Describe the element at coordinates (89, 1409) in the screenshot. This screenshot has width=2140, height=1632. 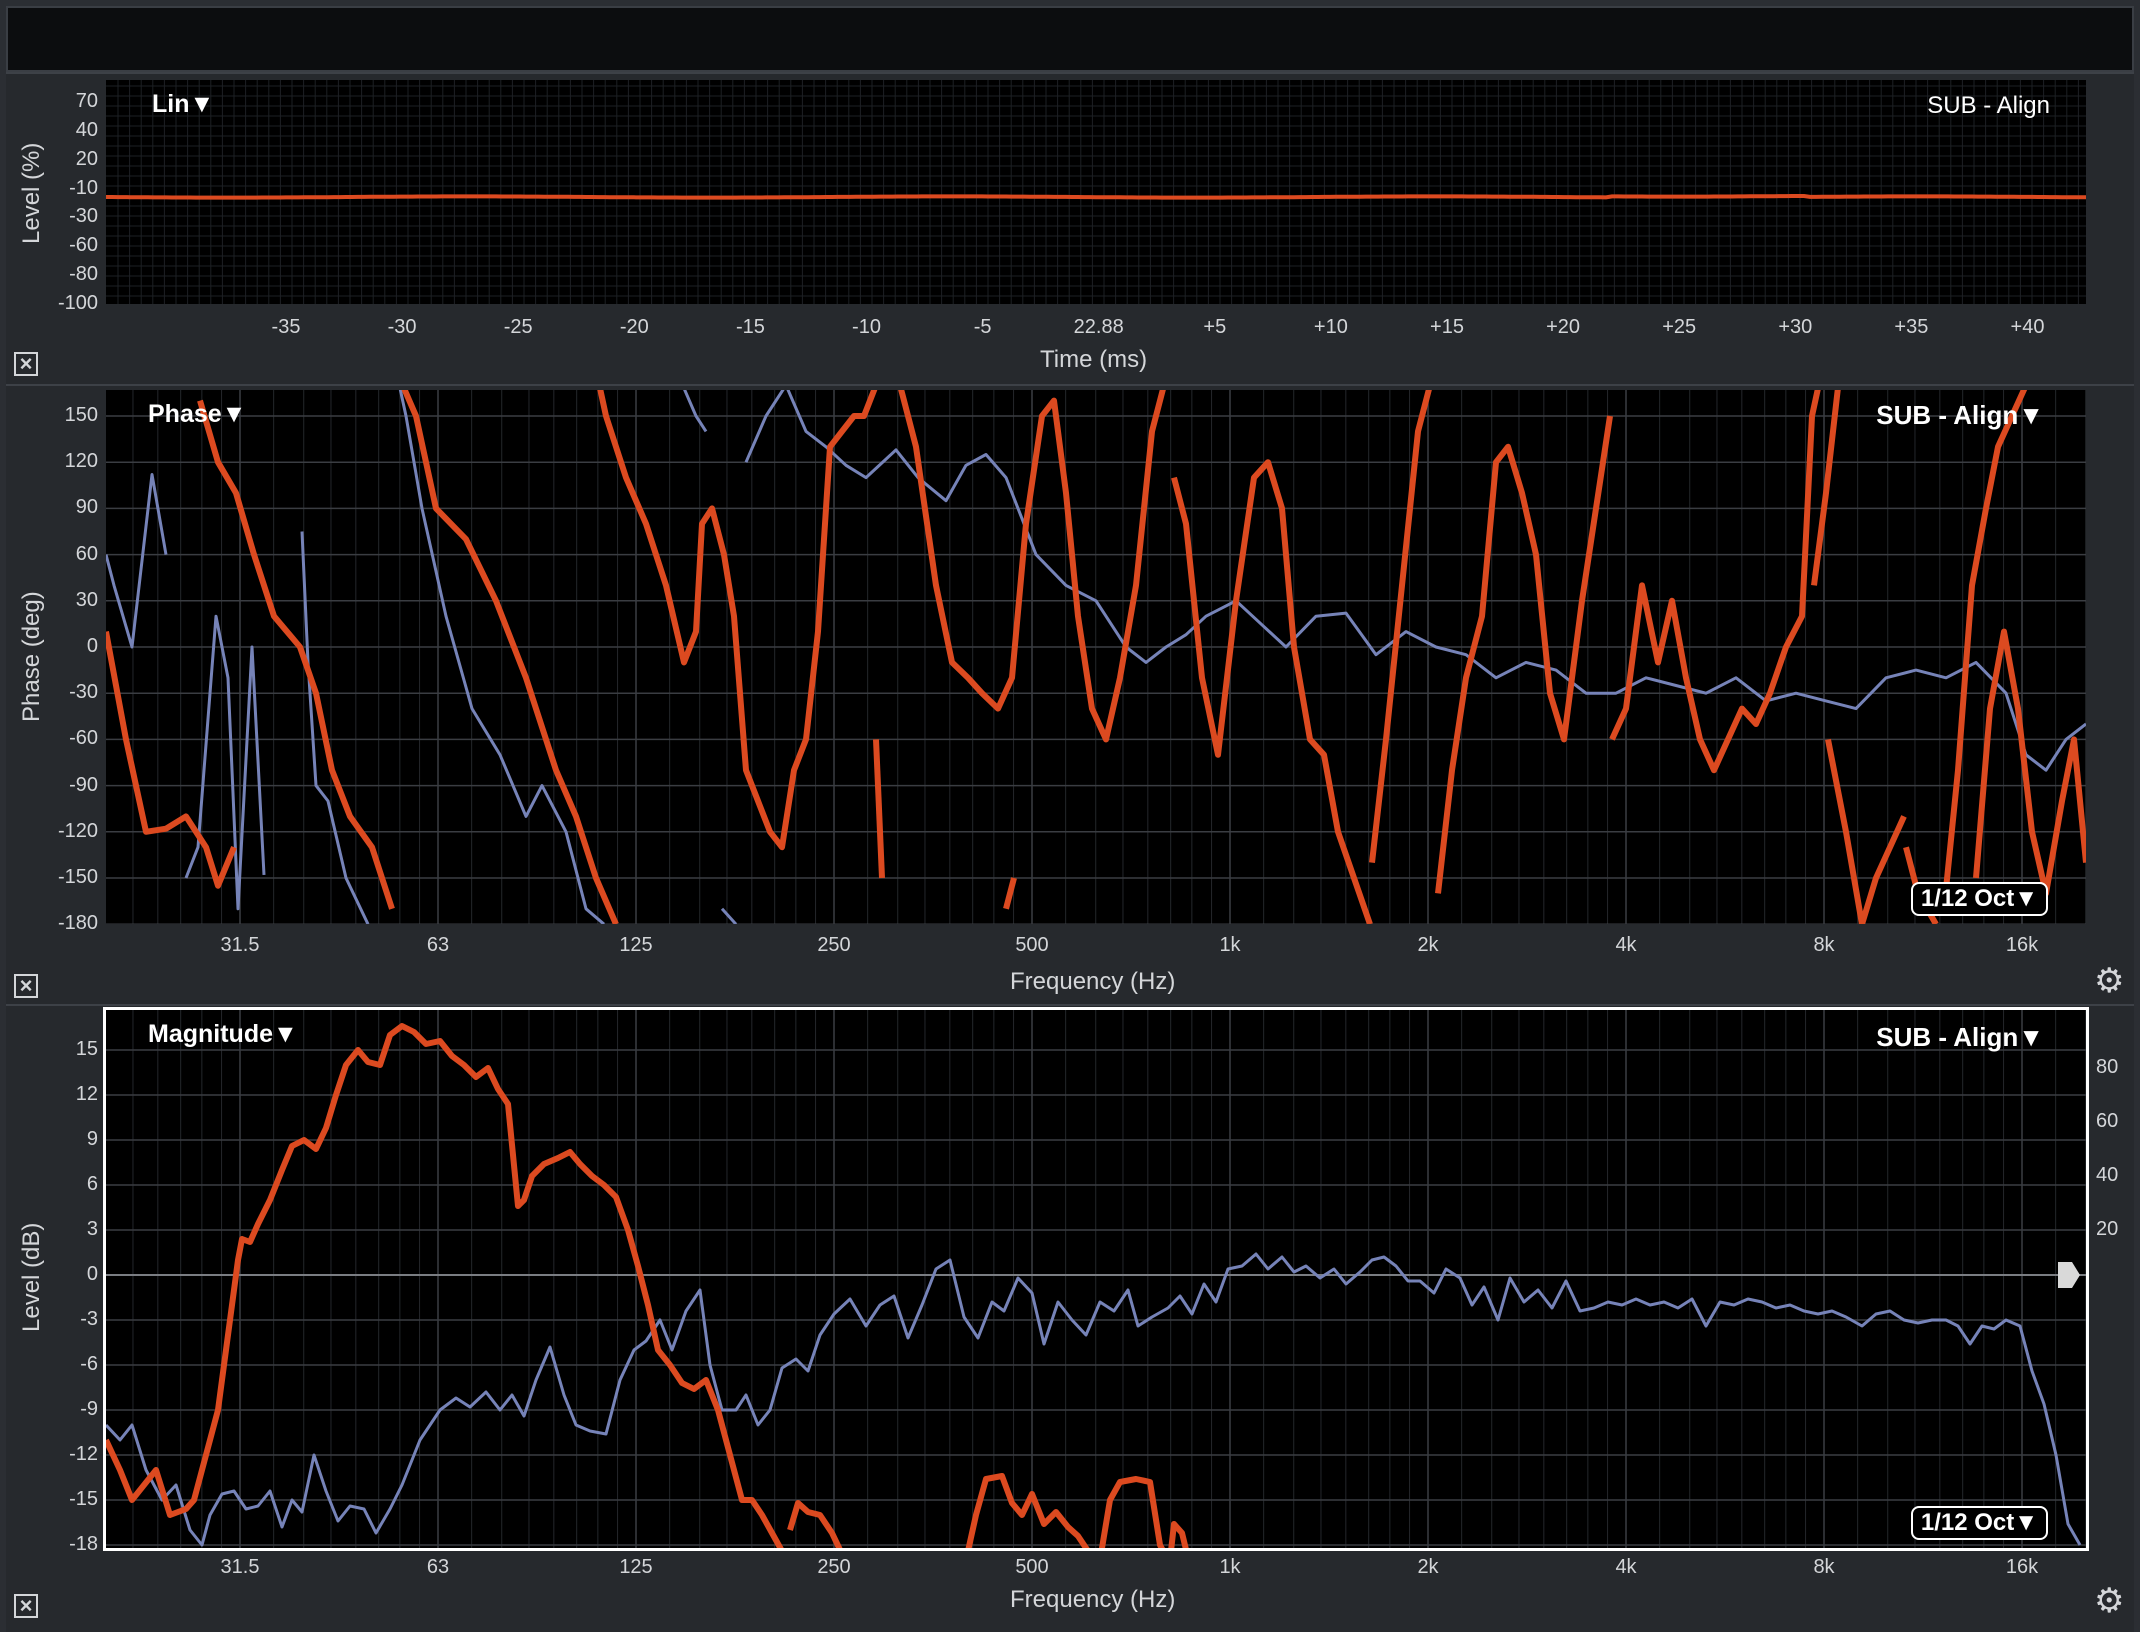
I see `magnitude-y-ticks-label: -9` at that location.